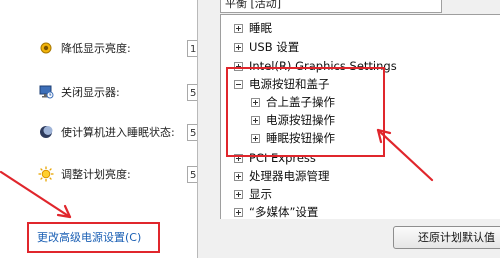 The image size is (500, 258). What do you see at coordinates (274, 47) in the screenshot?
I see `tree-item-label: USB 设置` at bounding box center [274, 47].